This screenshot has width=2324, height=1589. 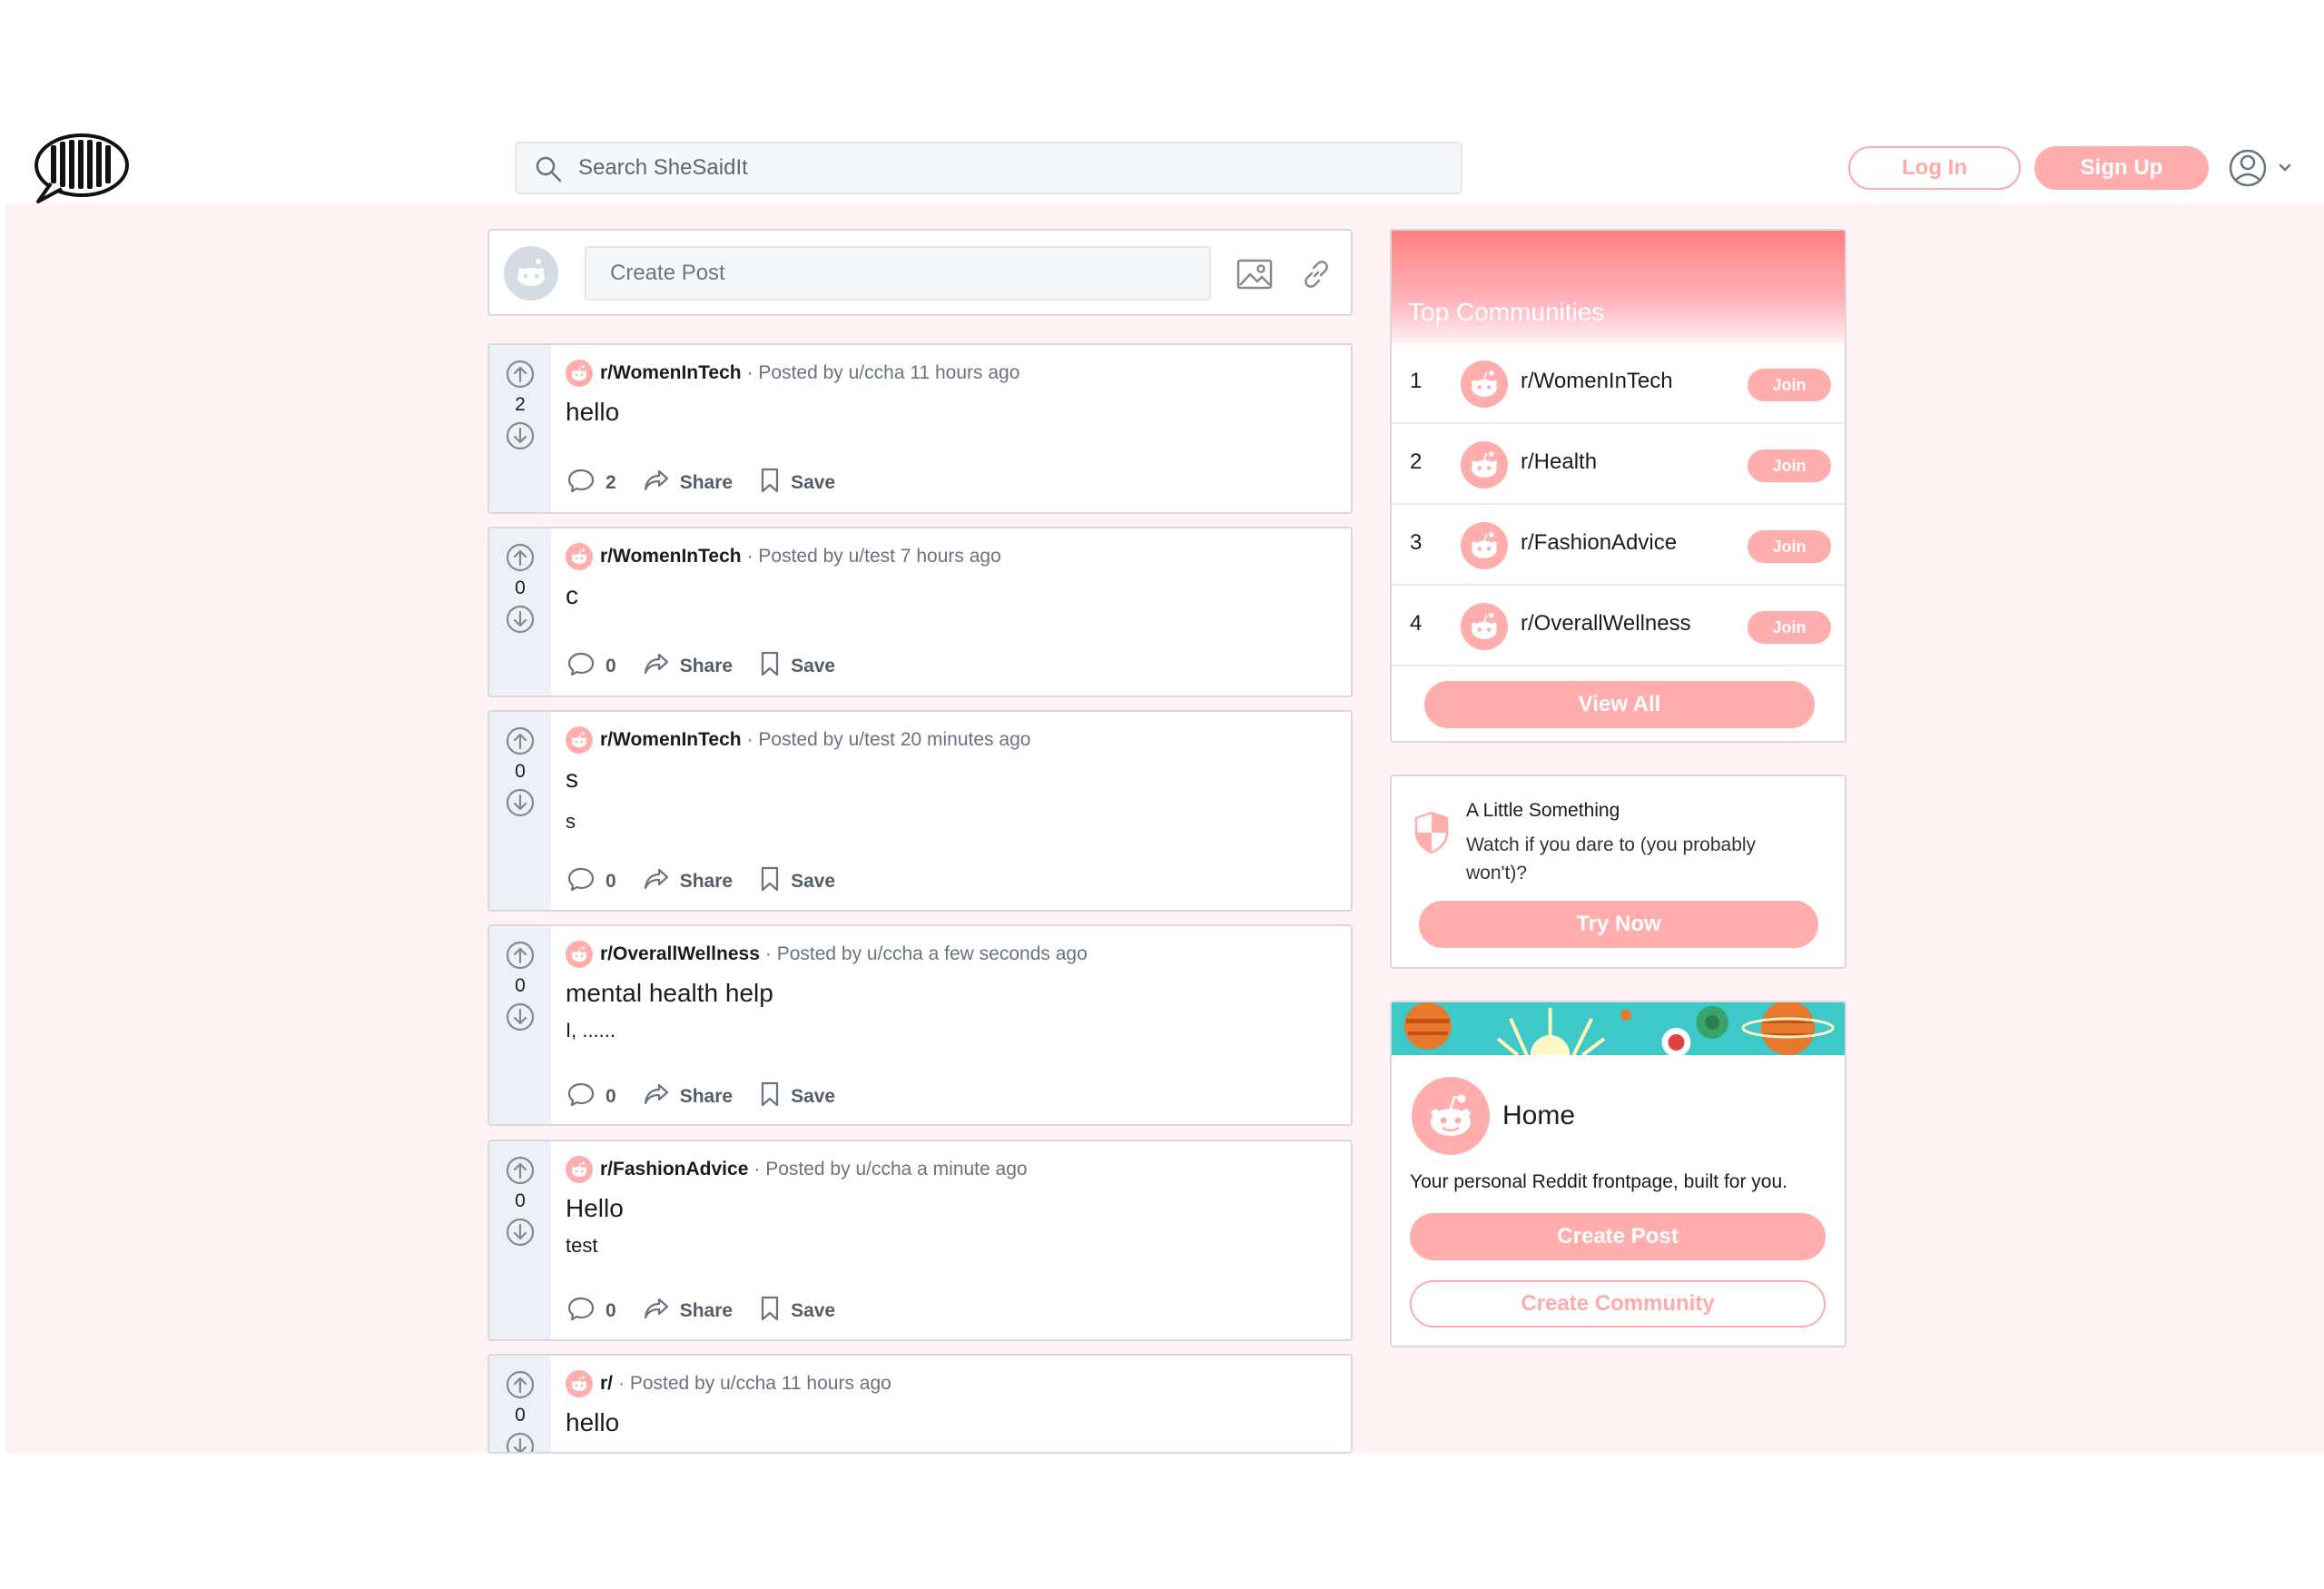 I want to click on post-title: s, so click(x=572, y=779).